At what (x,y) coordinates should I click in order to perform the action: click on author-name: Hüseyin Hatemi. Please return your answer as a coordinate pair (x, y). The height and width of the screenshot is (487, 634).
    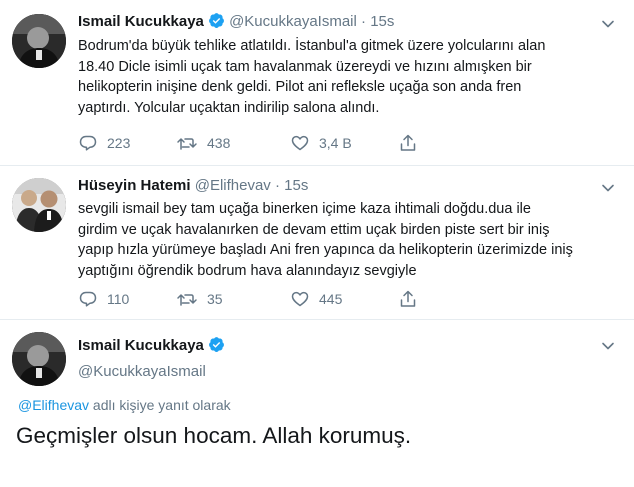
    Looking at the image, I should click on (134, 185).